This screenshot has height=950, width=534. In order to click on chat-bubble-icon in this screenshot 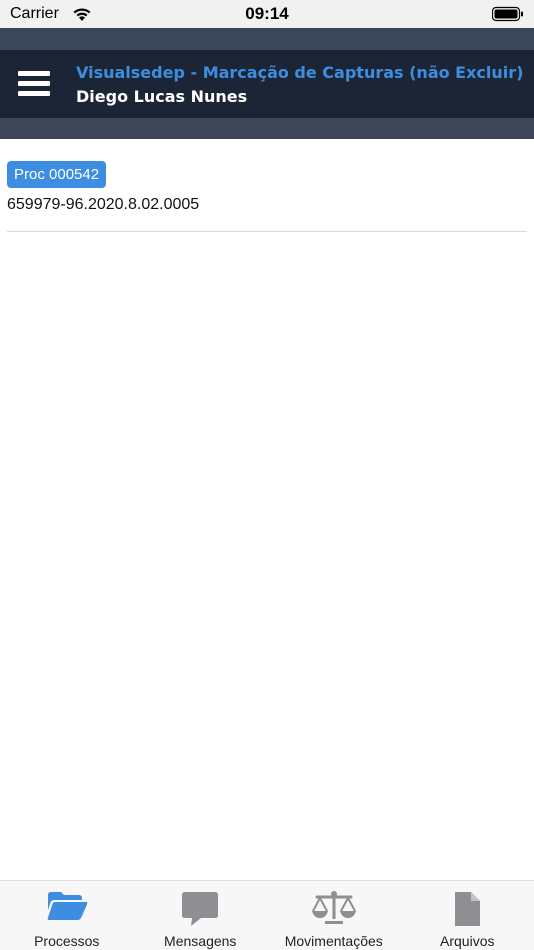, I will do `click(200, 909)`.